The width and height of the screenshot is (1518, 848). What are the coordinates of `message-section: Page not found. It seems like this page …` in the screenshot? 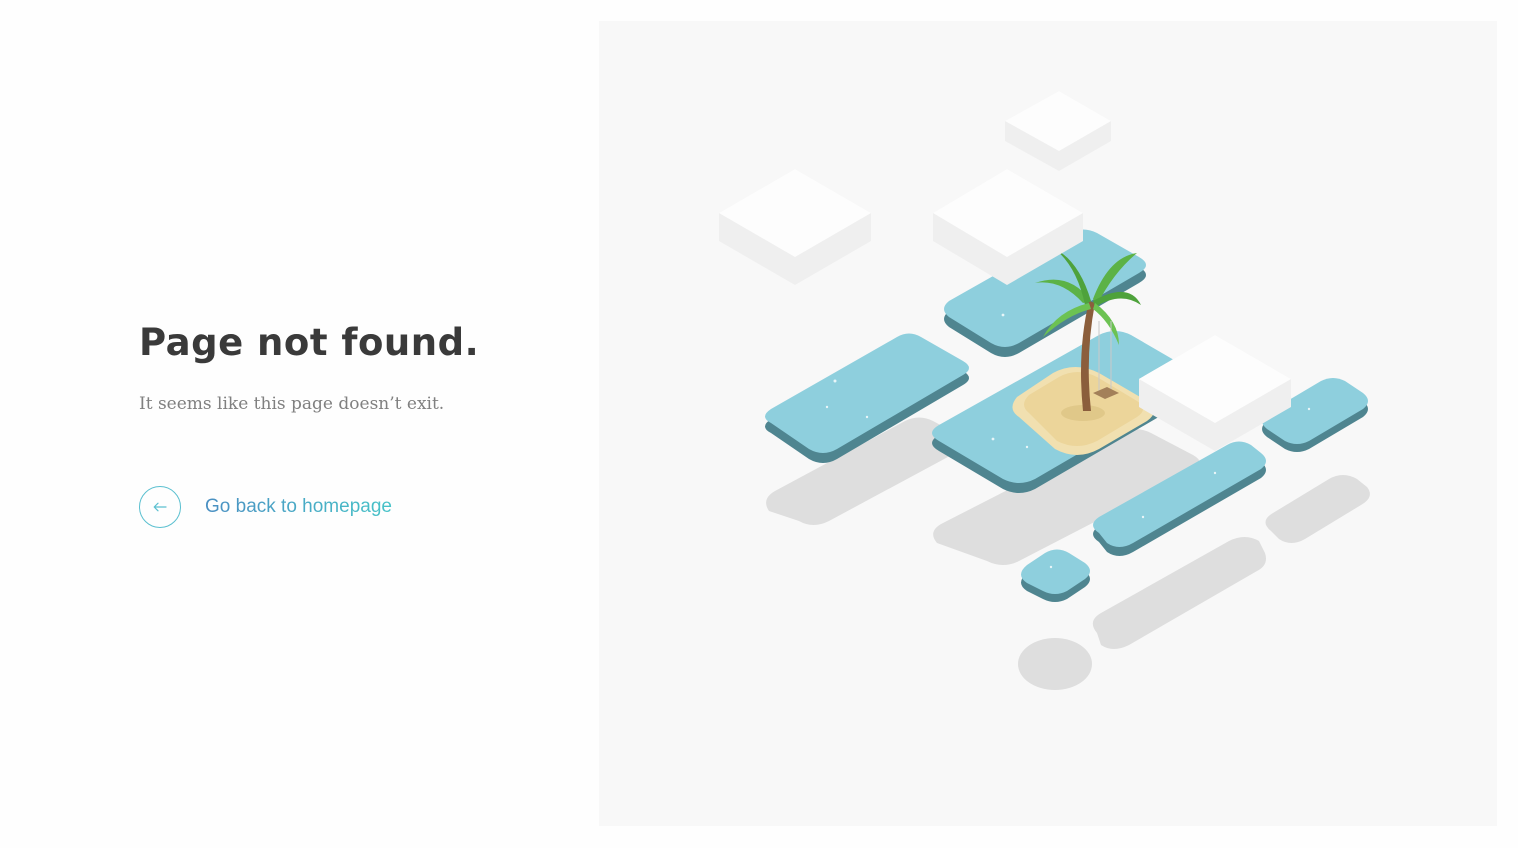 It's located at (359, 367).